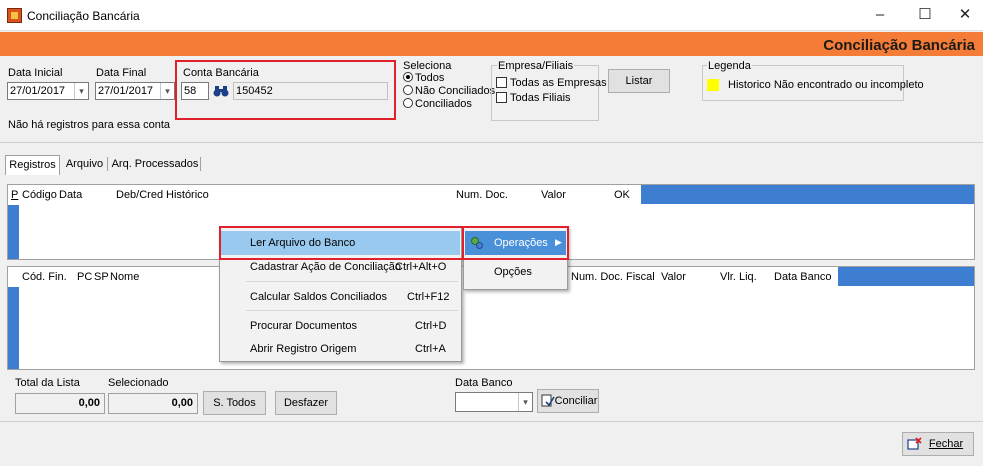 The image size is (983, 466). I want to click on menu-item-procurar-documentos: Procurar Documentos, so click(303, 326).